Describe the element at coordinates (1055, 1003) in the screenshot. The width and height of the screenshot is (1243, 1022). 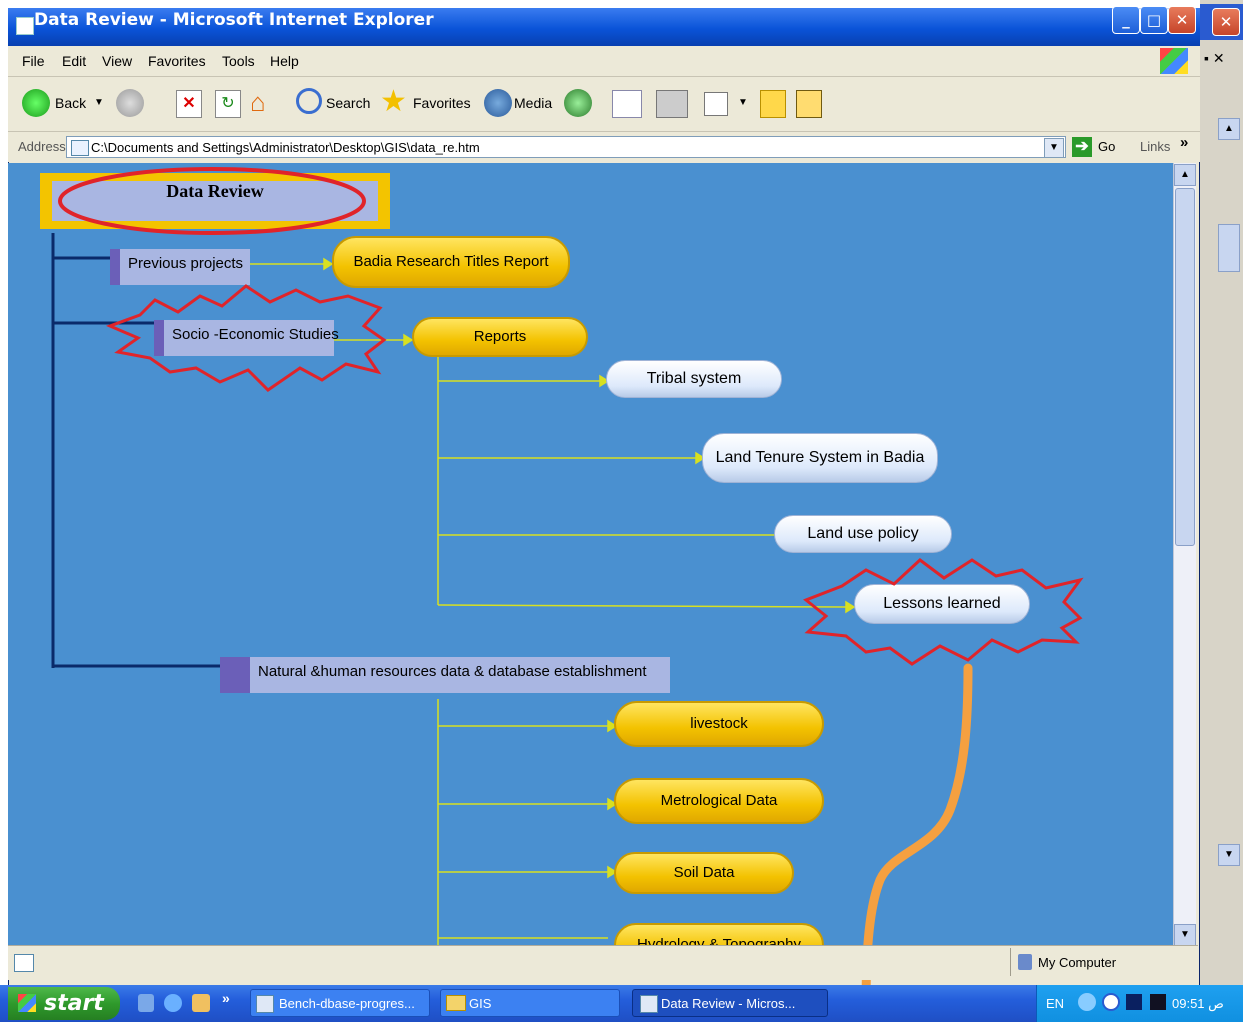
I see `language-indicator: EN` at that location.